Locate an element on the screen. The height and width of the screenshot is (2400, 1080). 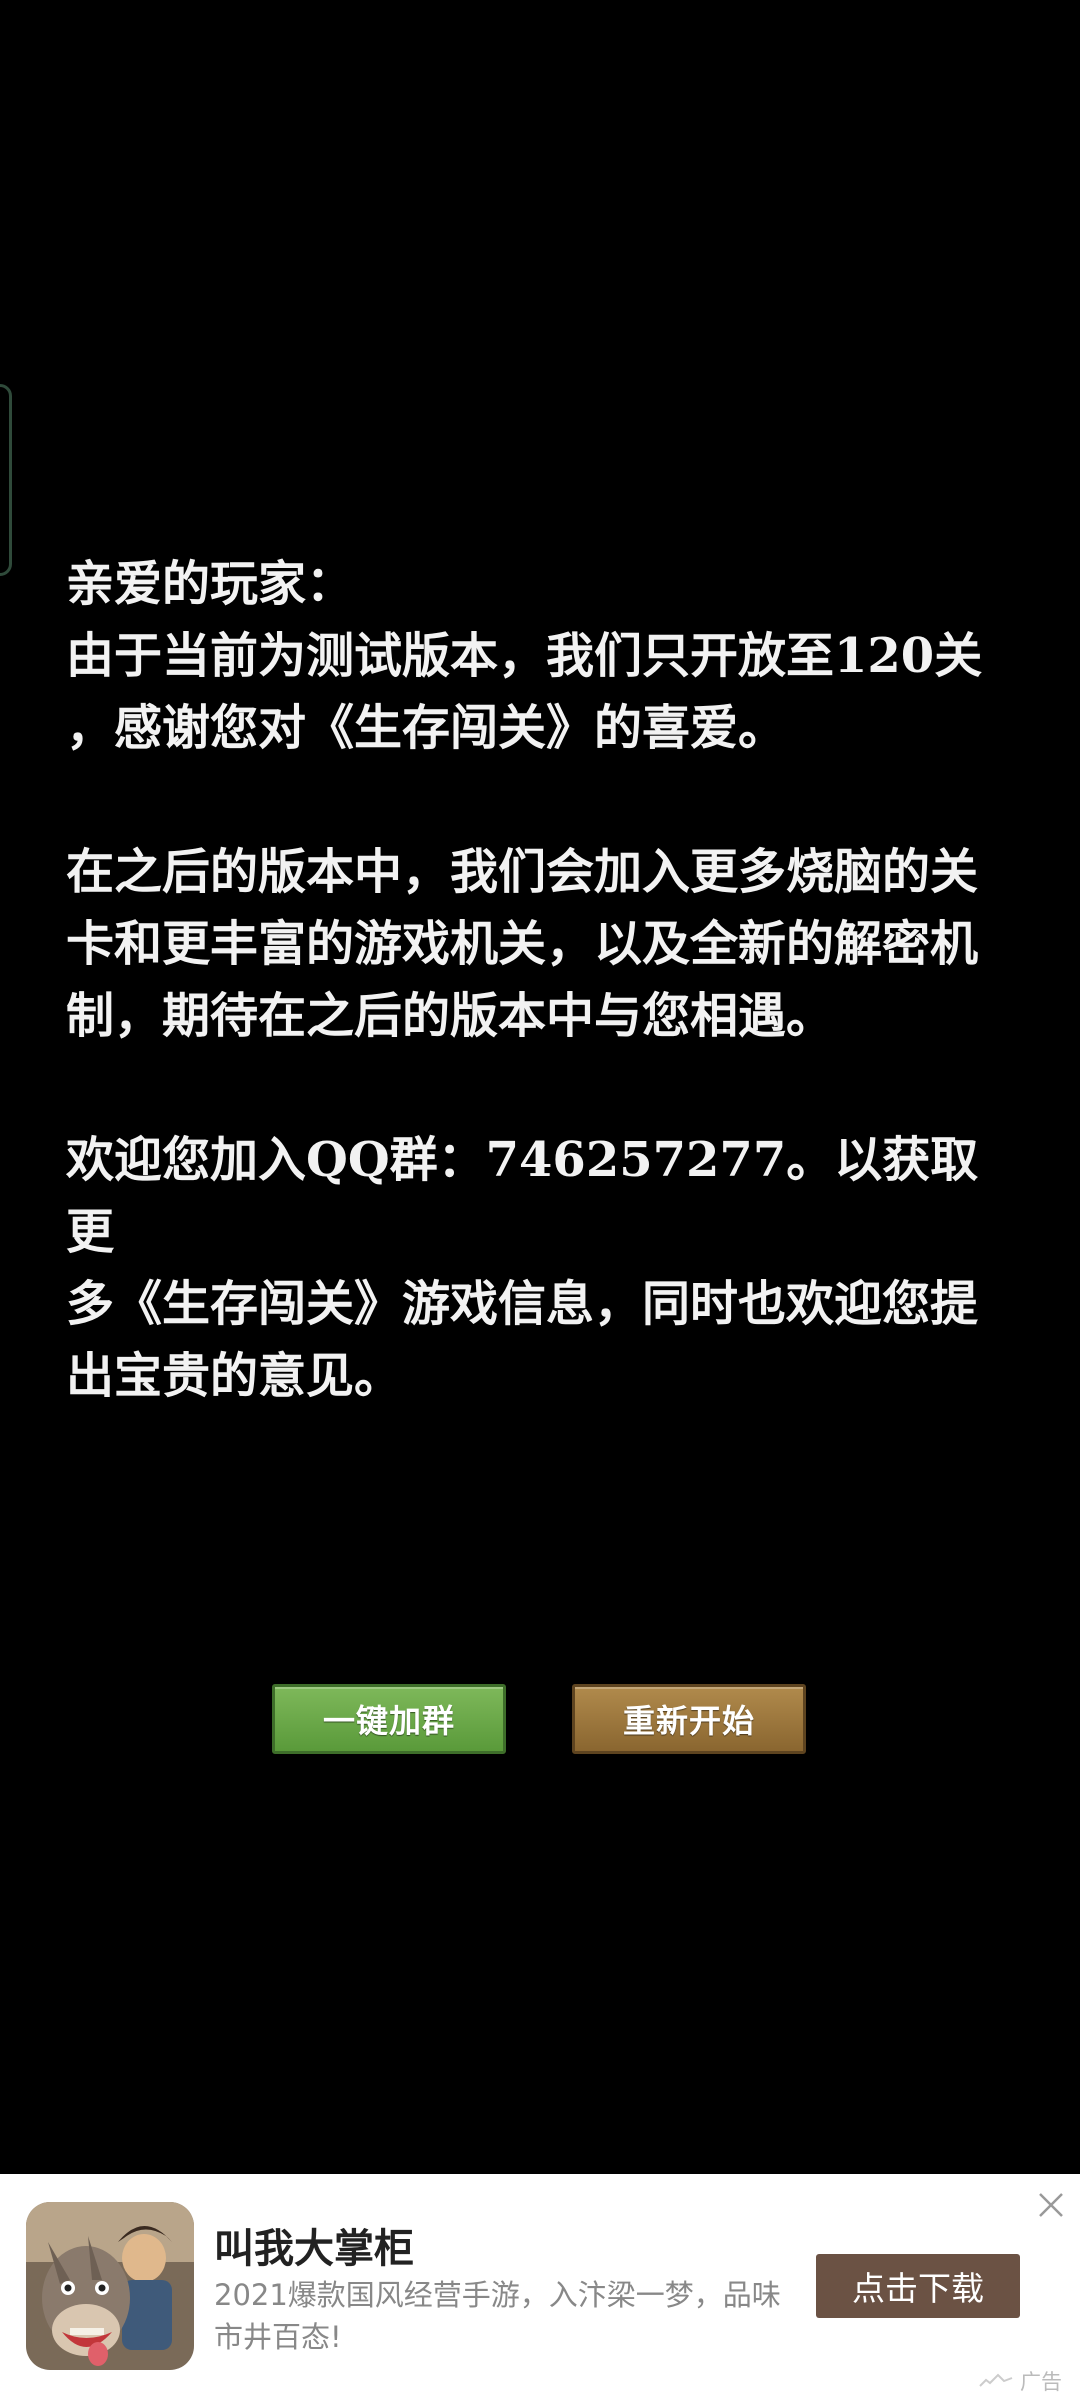
ad-label: 广告 is located at coordinates (1020, 2381).